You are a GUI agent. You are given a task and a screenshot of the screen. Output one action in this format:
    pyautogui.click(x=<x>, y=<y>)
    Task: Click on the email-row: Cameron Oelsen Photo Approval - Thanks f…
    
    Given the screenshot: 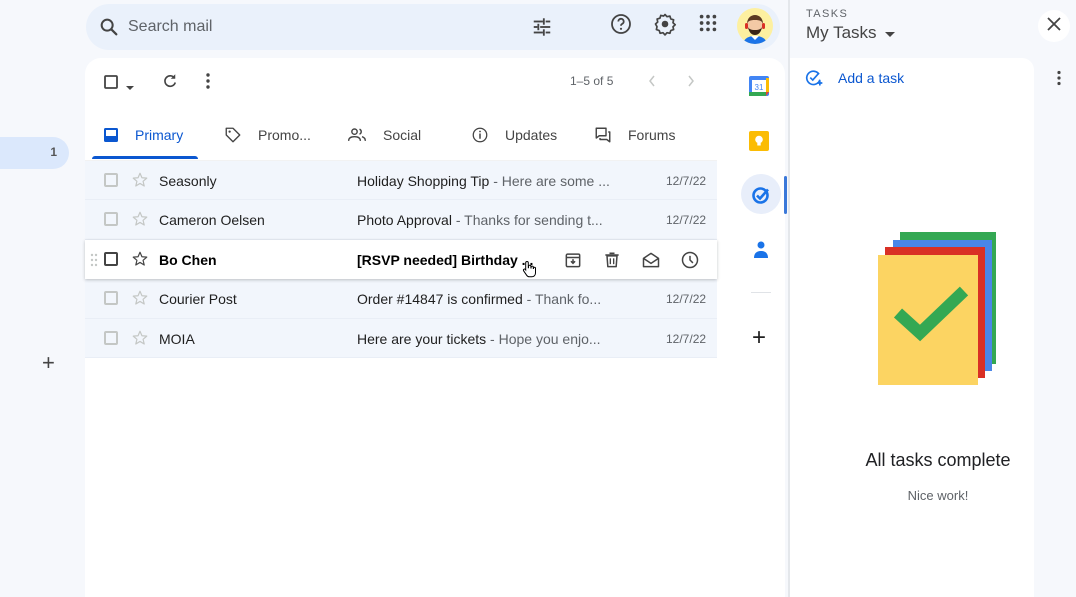 What is the action you would take?
    pyautogui.click(x=401, y=220)
    